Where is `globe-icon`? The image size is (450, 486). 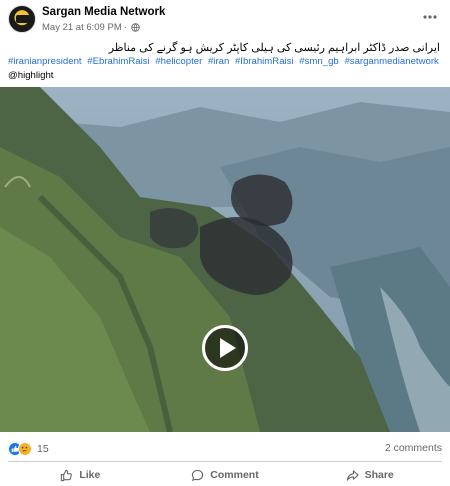 globe-icon is located at coordinates (135, 27).